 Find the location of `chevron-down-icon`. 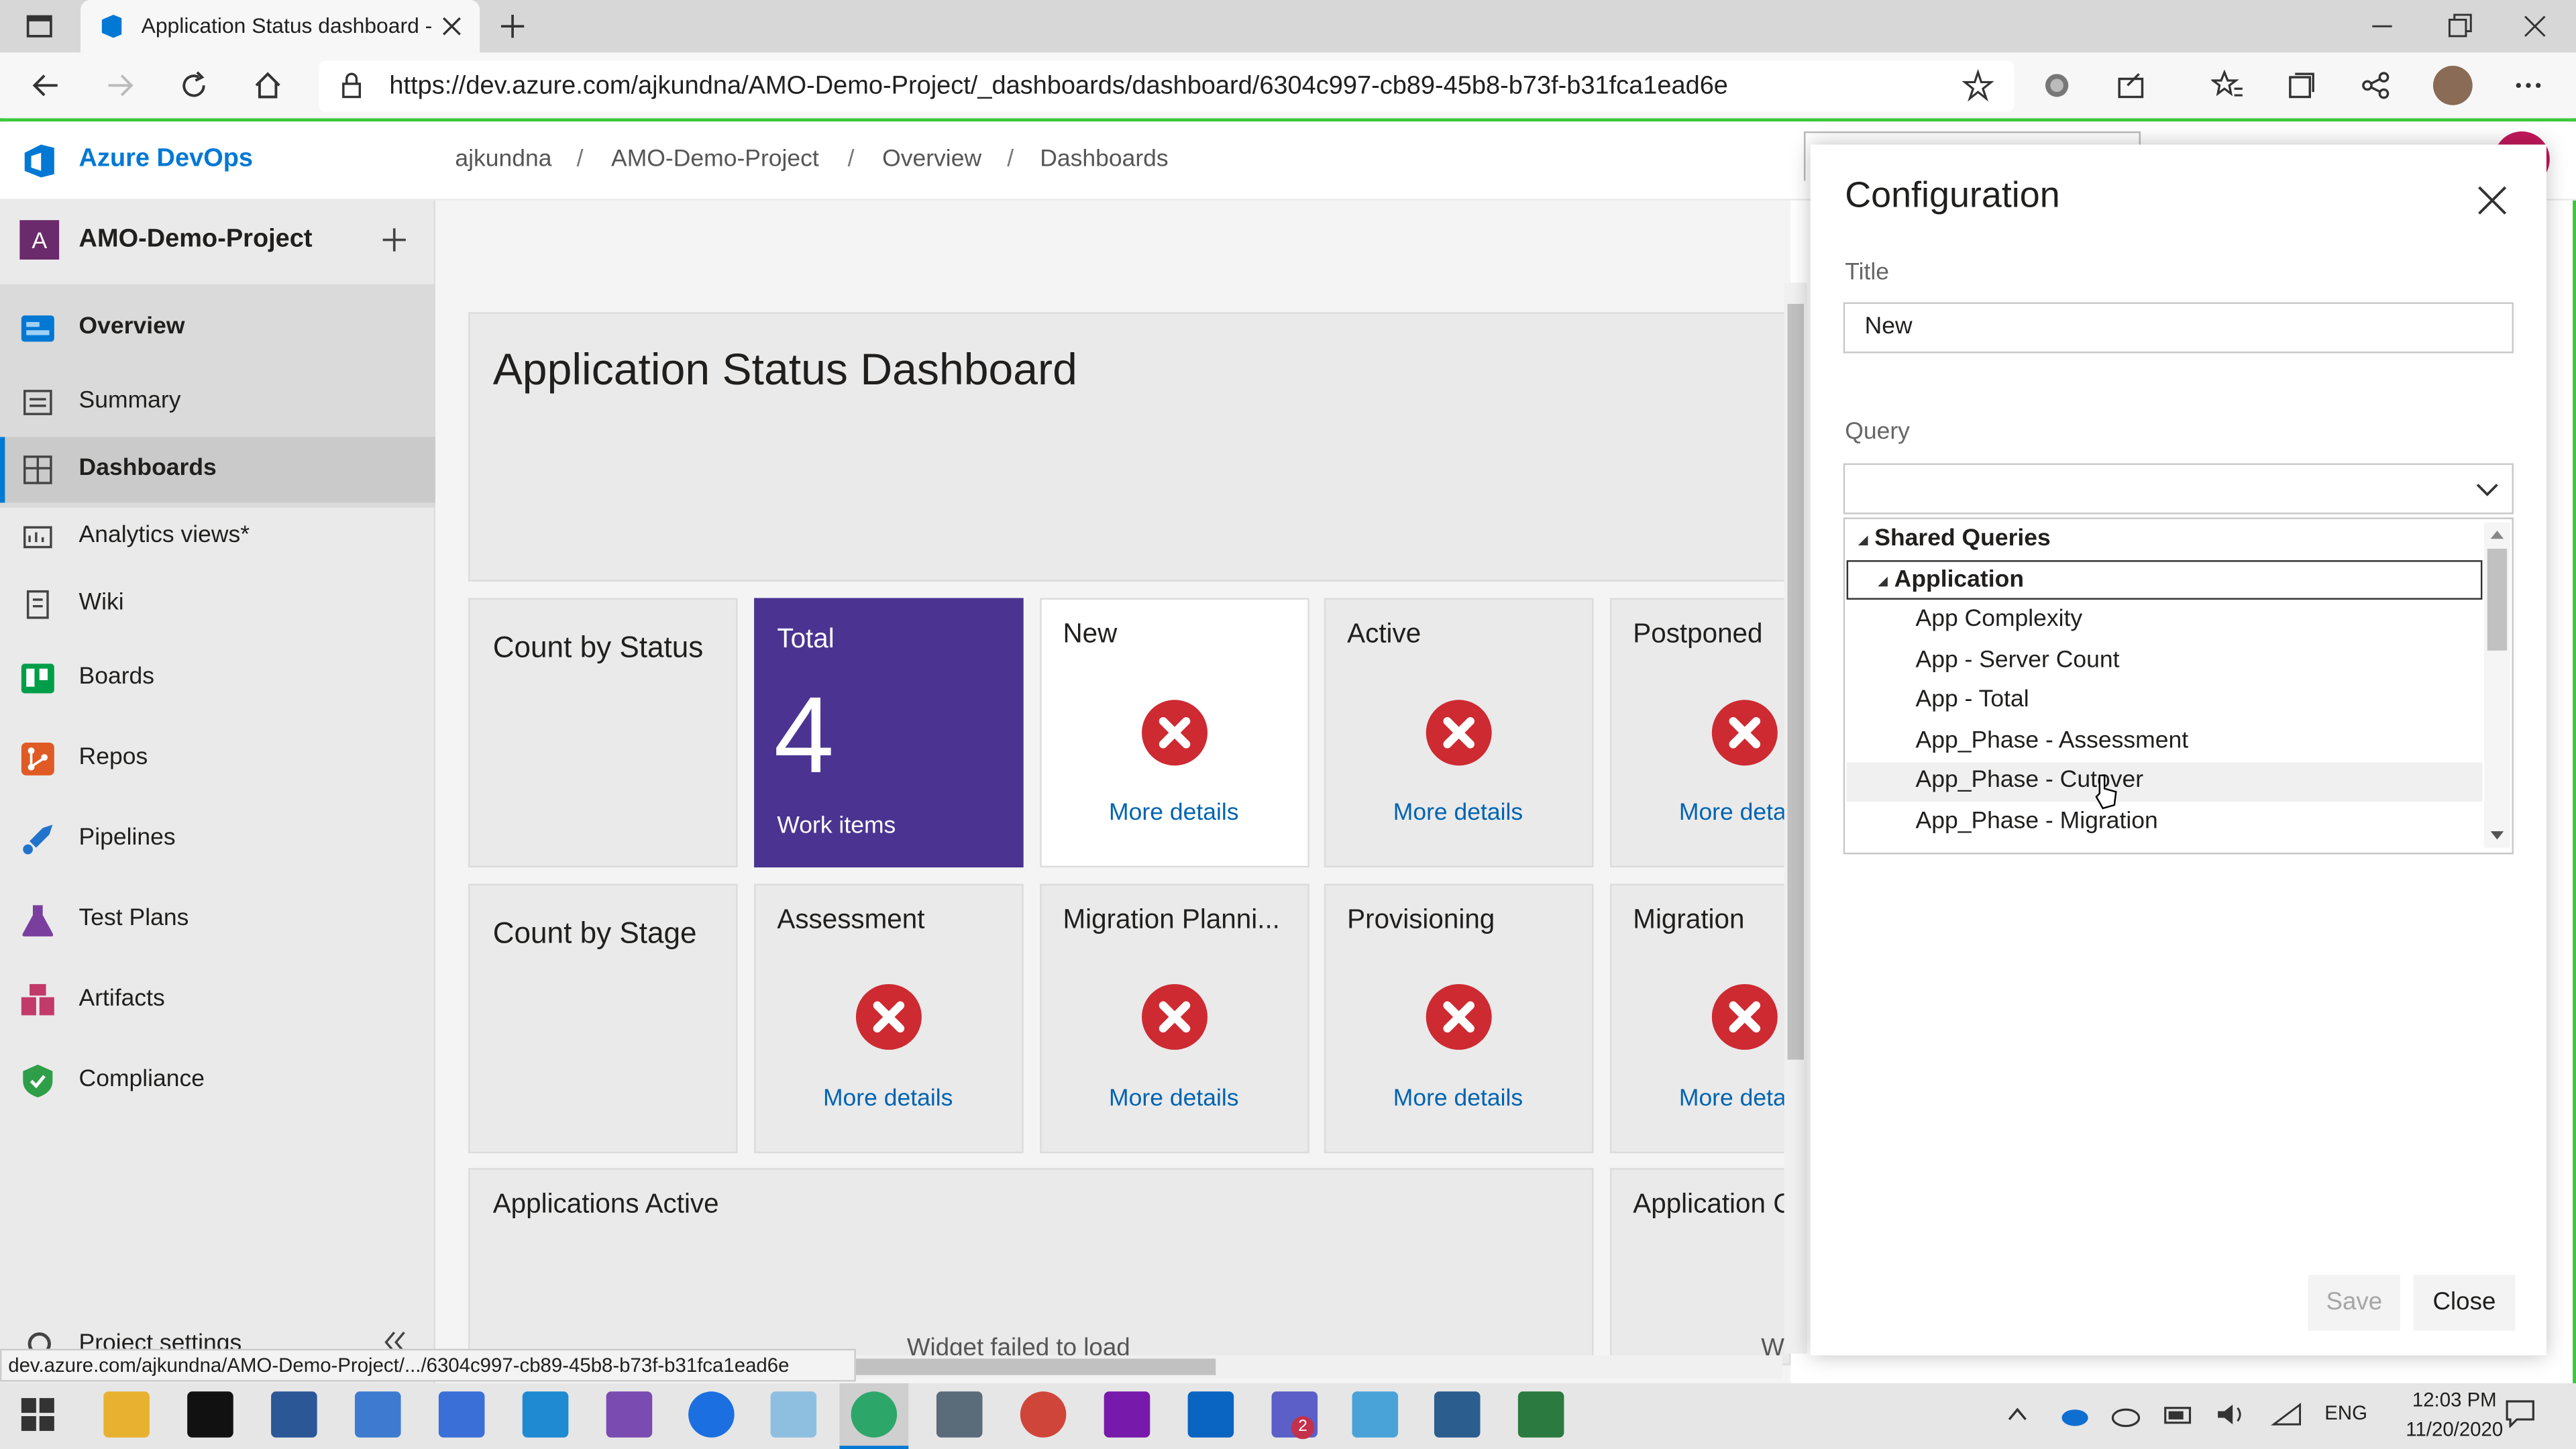

chevron-down-icon is located at coordinates (2487, 489).